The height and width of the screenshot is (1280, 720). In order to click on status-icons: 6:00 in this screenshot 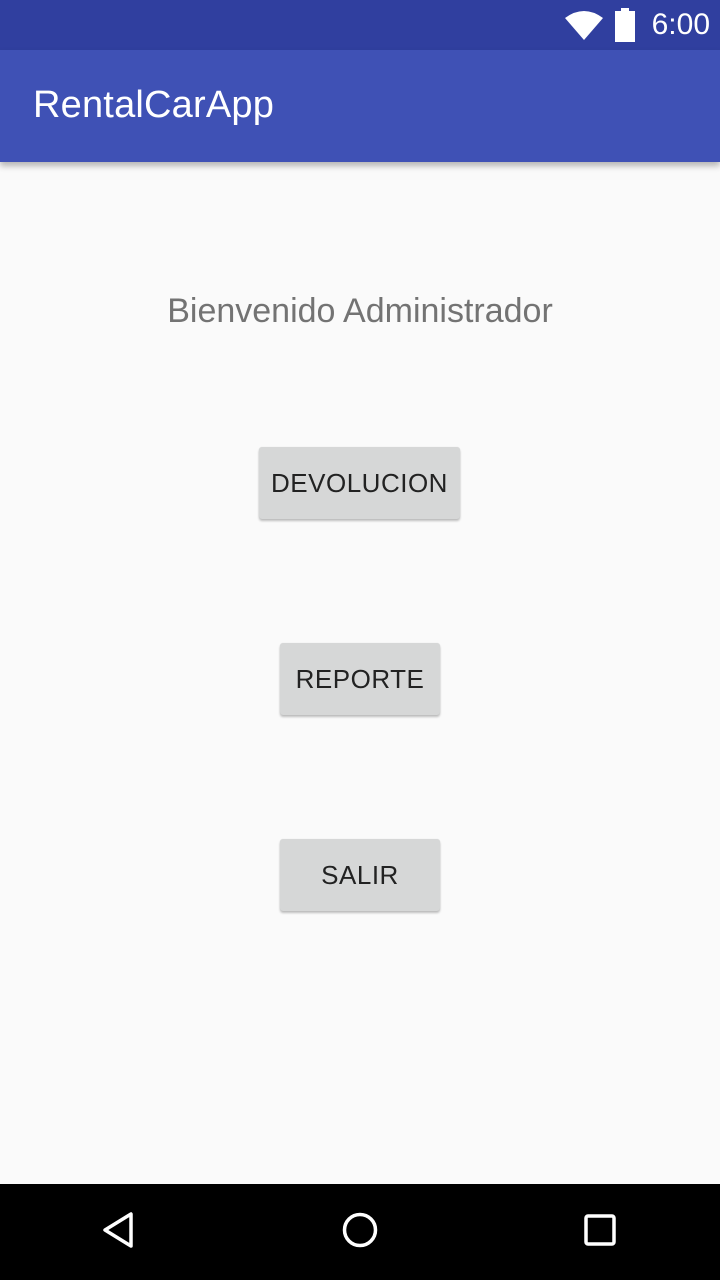, I will do `click(637, 25)`.